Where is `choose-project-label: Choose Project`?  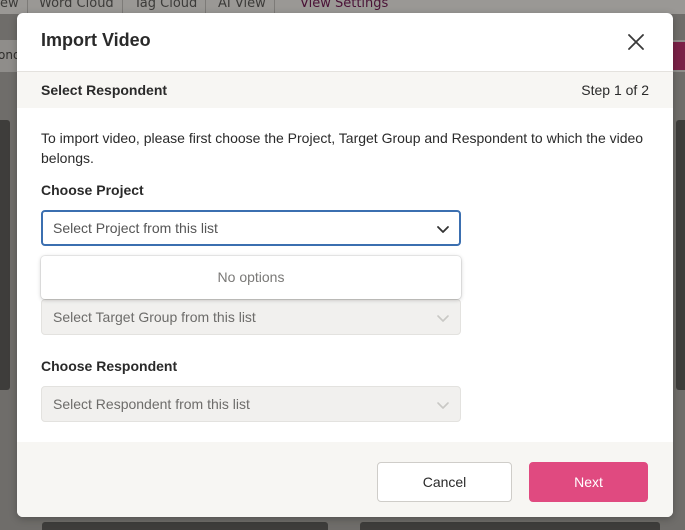
choose-project-label: Choose Project is located at coordinates (92, 190).